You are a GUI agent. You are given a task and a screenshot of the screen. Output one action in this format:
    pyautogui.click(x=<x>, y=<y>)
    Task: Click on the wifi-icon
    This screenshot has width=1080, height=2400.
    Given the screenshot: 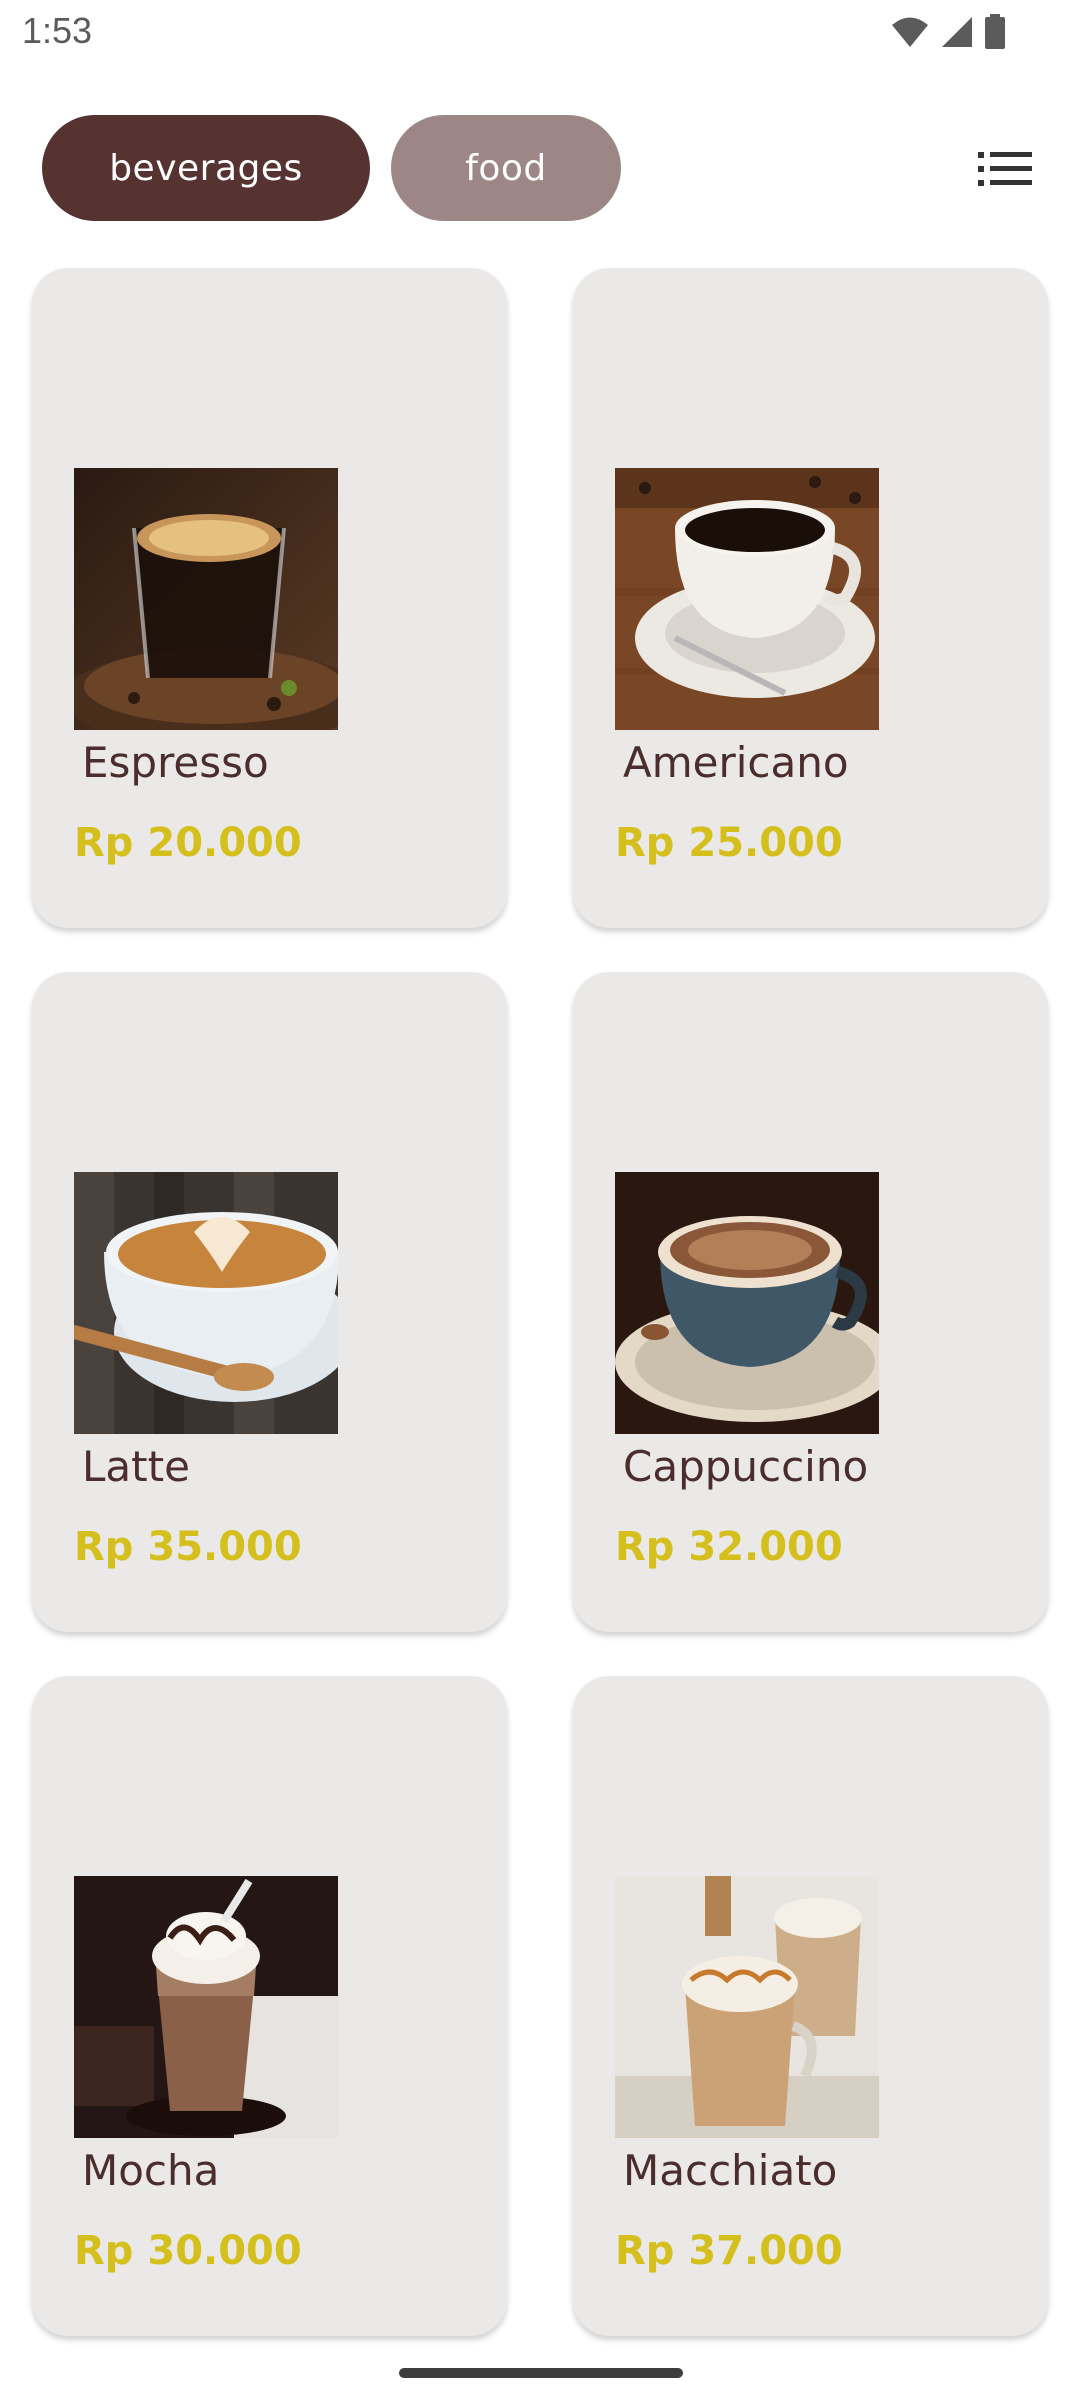 What is the action you would take?
    pyautogui.click(x=910, y=32)
    